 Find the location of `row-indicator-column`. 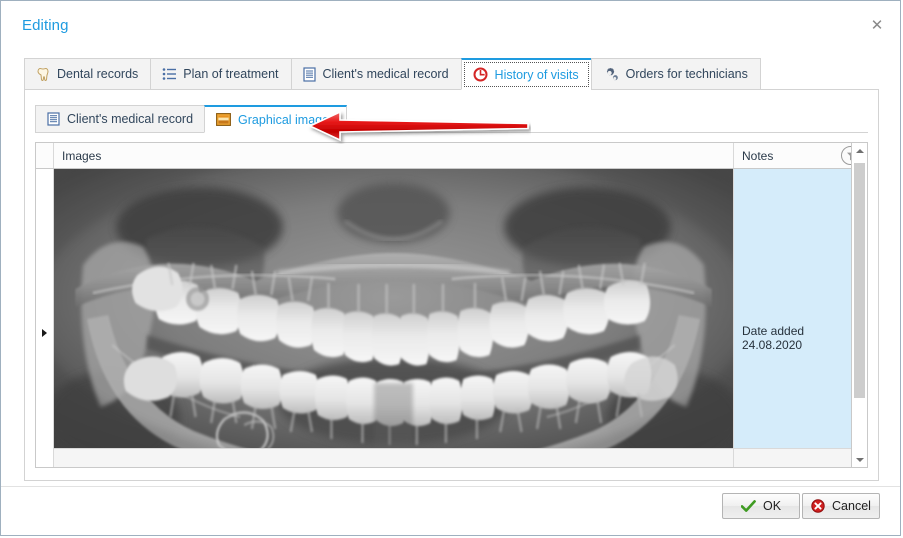

row-indicator-column is located at coordinates (45, 318).